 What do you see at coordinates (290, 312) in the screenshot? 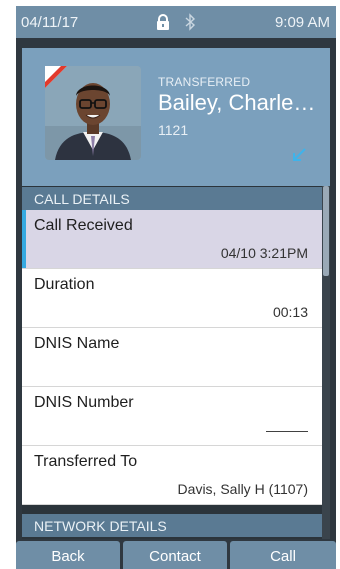
I see `row-value: 00:13` at bounding box center [290, 312].